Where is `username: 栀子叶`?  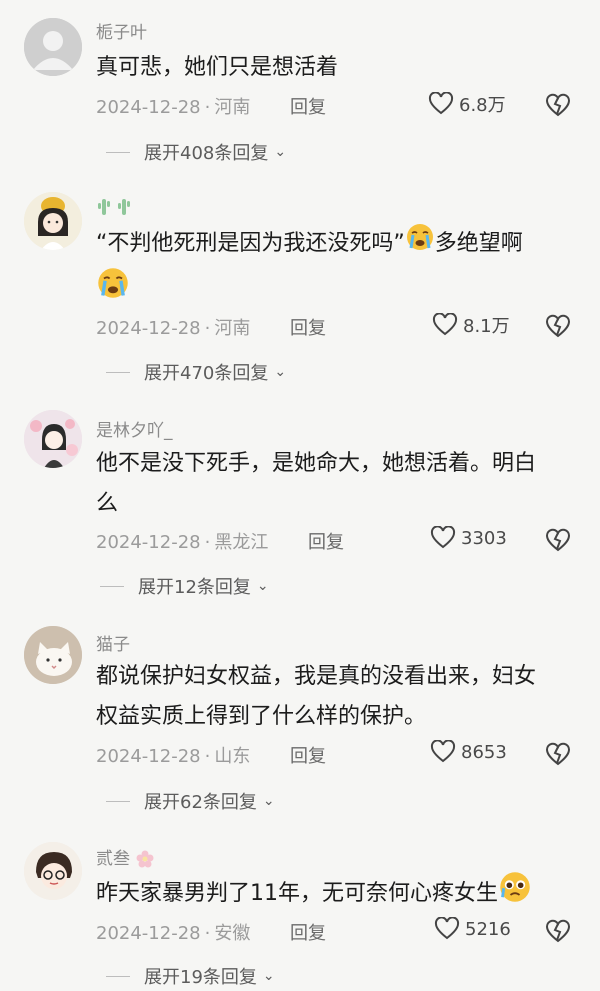
username: 栀子叶 is located at coordinates (121, 30).